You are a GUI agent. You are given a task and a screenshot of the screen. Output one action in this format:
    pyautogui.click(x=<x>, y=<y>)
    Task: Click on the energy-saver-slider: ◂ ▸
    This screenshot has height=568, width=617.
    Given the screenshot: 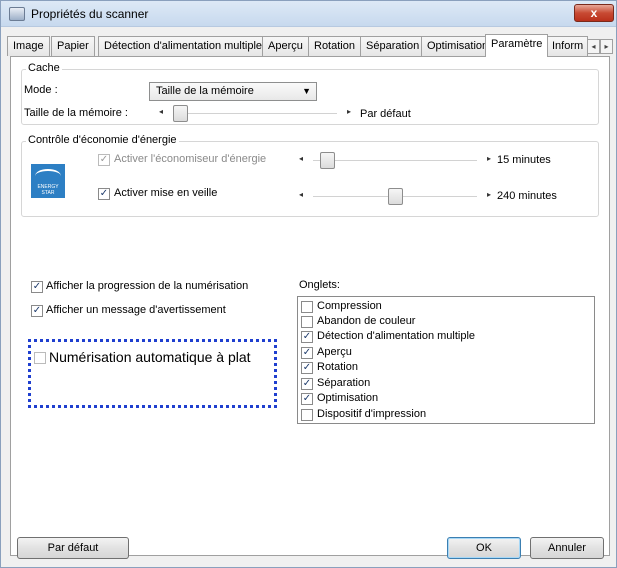 What is the action you would take?
    pyautogui.click(x=395, y=160)
    